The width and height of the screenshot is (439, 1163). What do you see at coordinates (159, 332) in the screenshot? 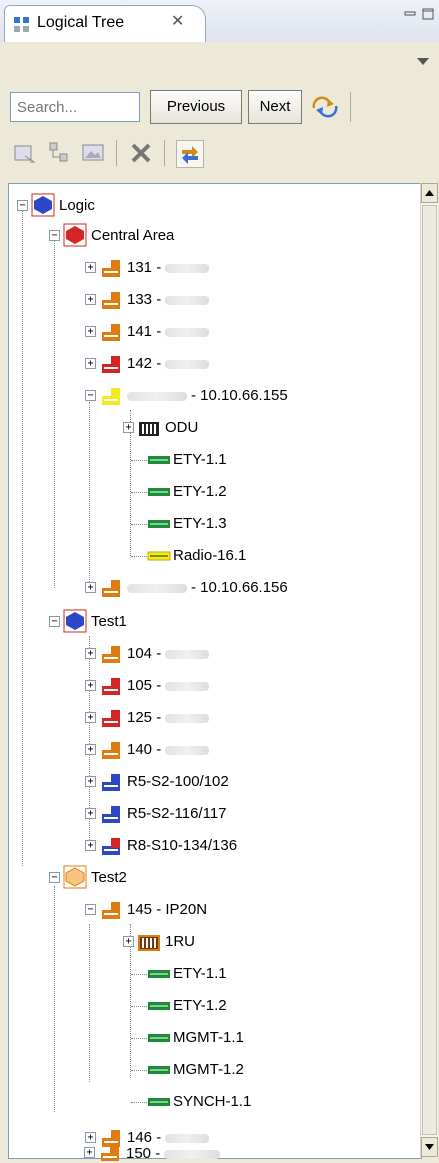
I see `tree-node-141: + 141 -` at bounding box center [159, 332].